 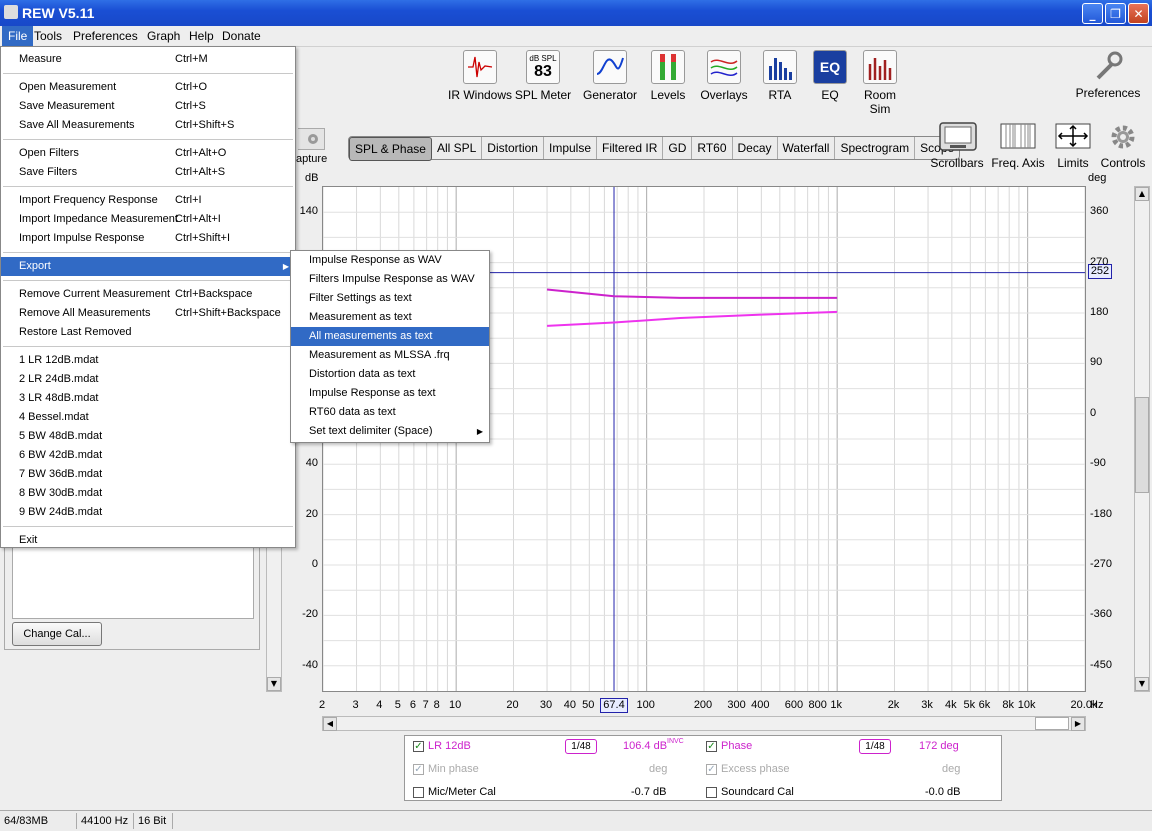 I want to click on tab-filtered-ir: Filtered IR, so click(x=630, y=148).